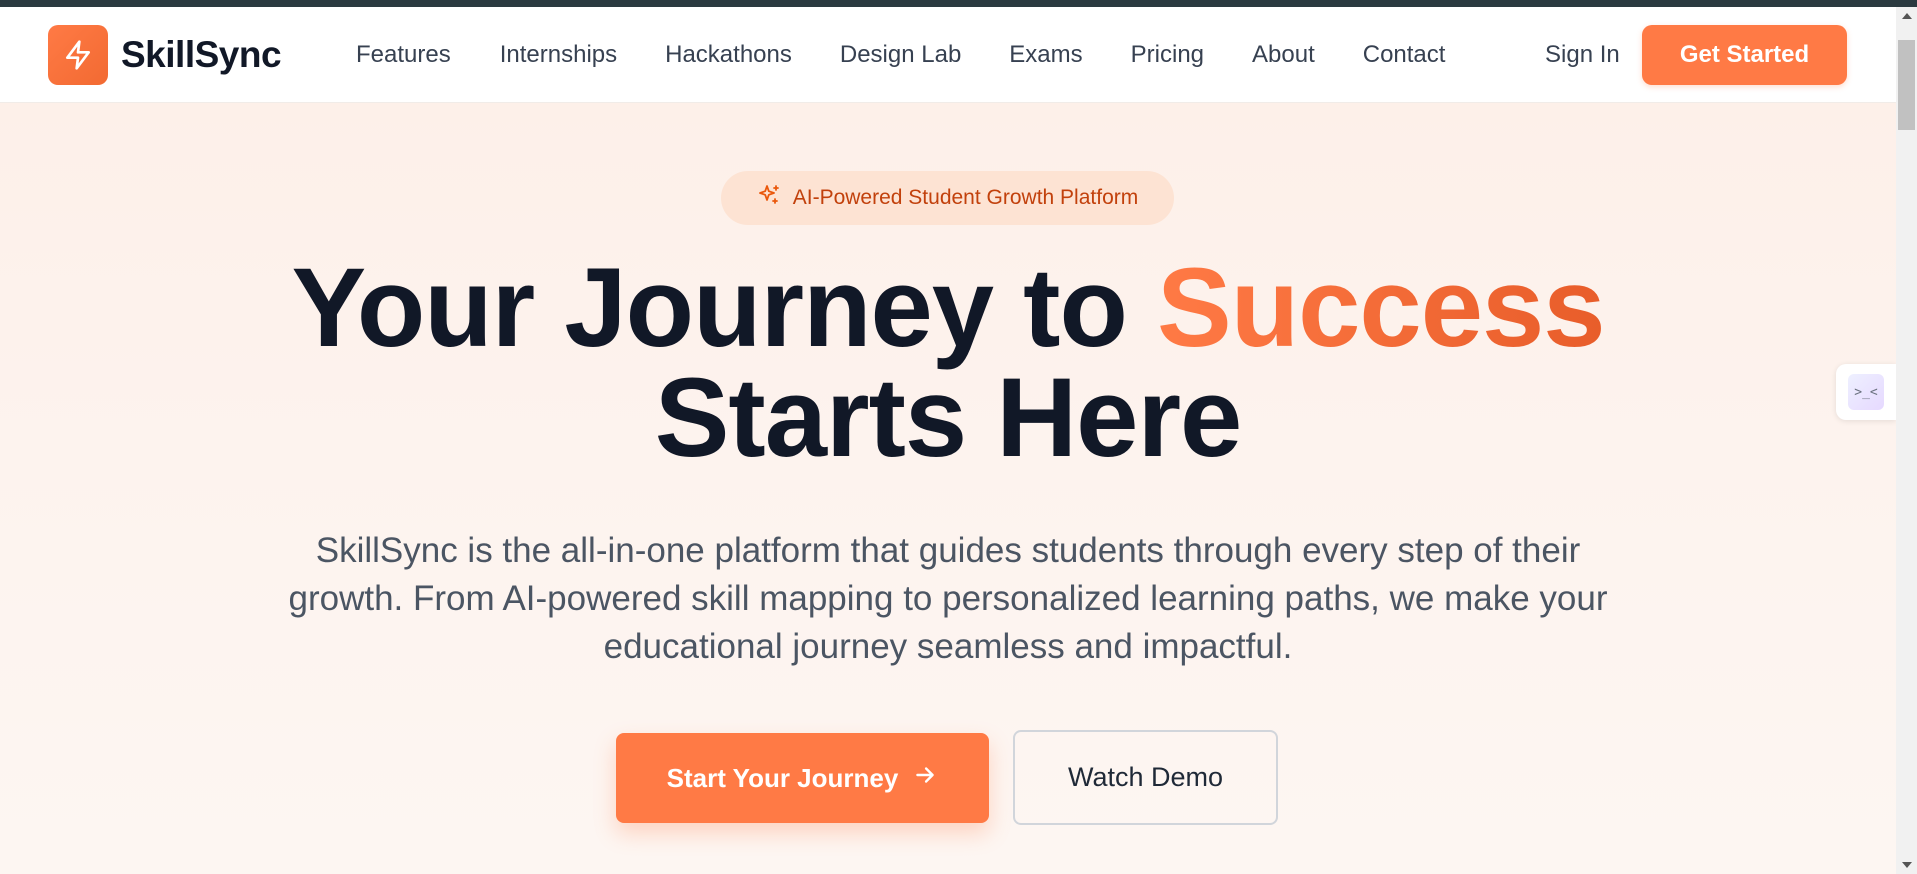  Describe the element at coordinates (1167, 55) in the screenshot. I see `nav-link-pricing: Pricing` at that location.